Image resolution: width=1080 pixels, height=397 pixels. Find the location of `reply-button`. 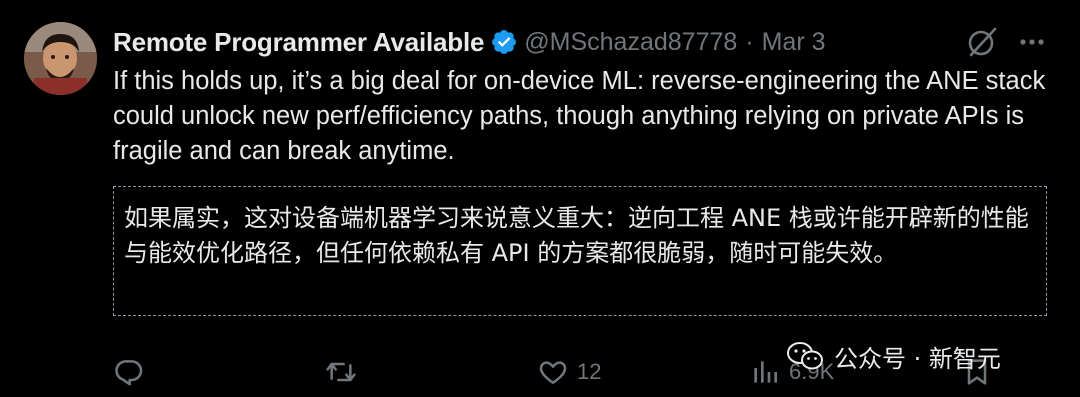

reply-button is located at coordinates (129, 372).